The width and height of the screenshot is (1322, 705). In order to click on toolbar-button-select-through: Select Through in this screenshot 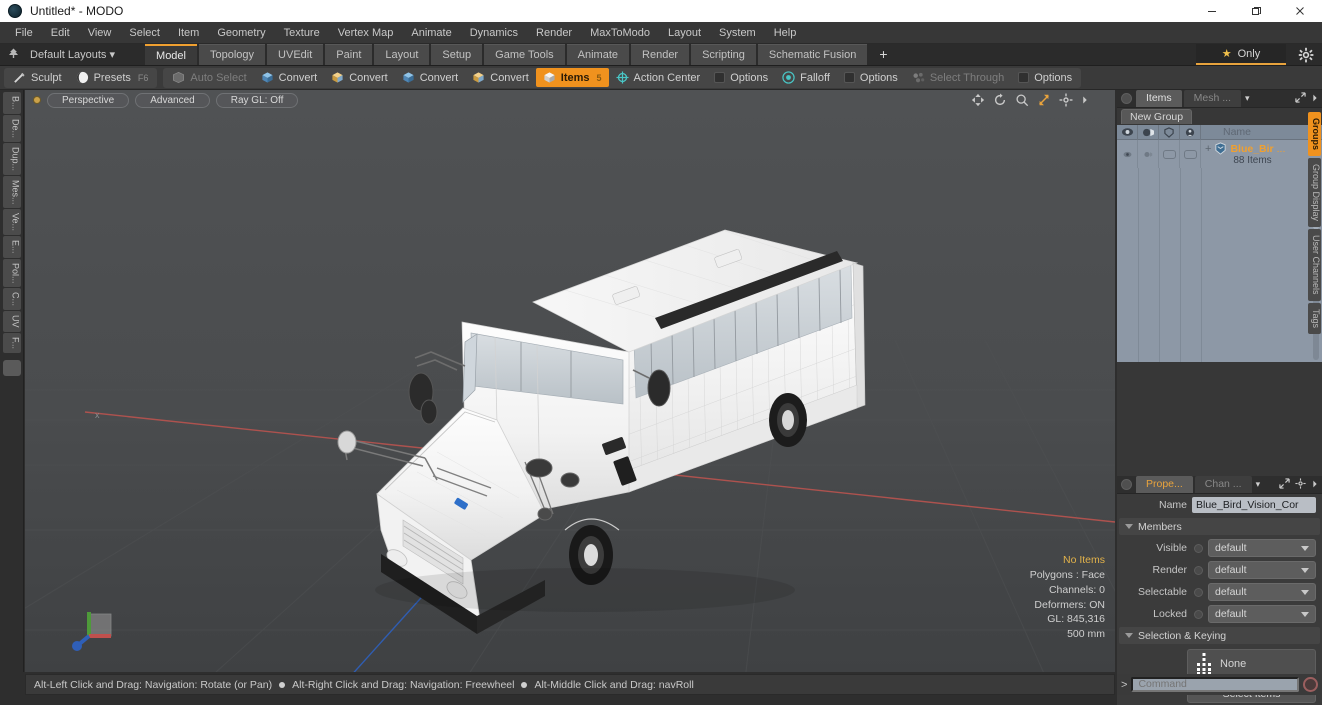, I will do `click(958, 77)`.